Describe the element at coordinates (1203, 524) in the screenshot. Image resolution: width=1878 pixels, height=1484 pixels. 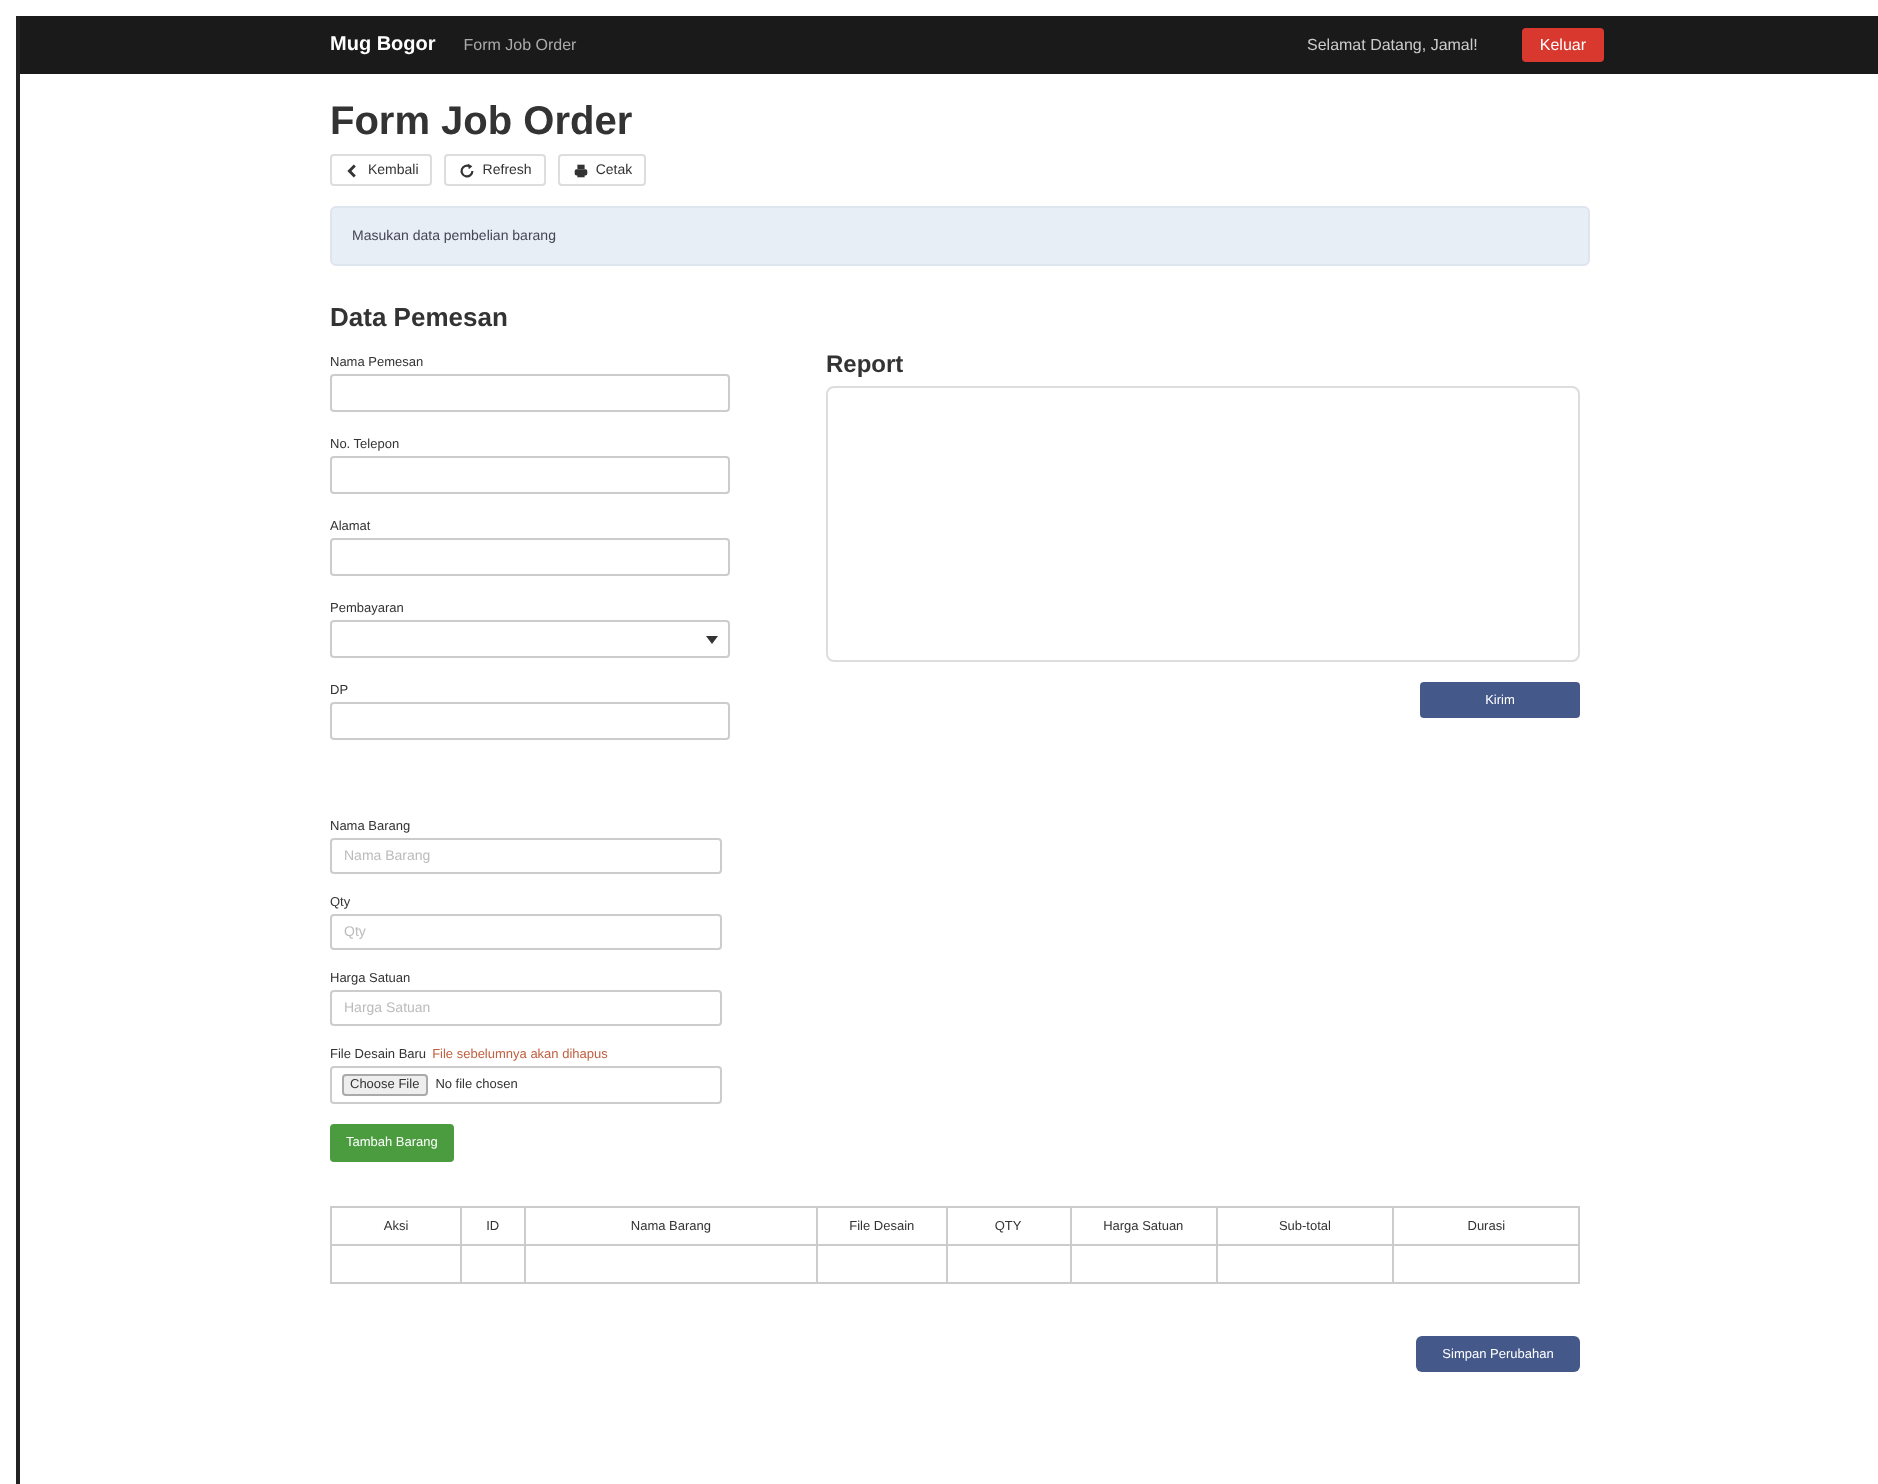
I see `report-textarea` at that location.